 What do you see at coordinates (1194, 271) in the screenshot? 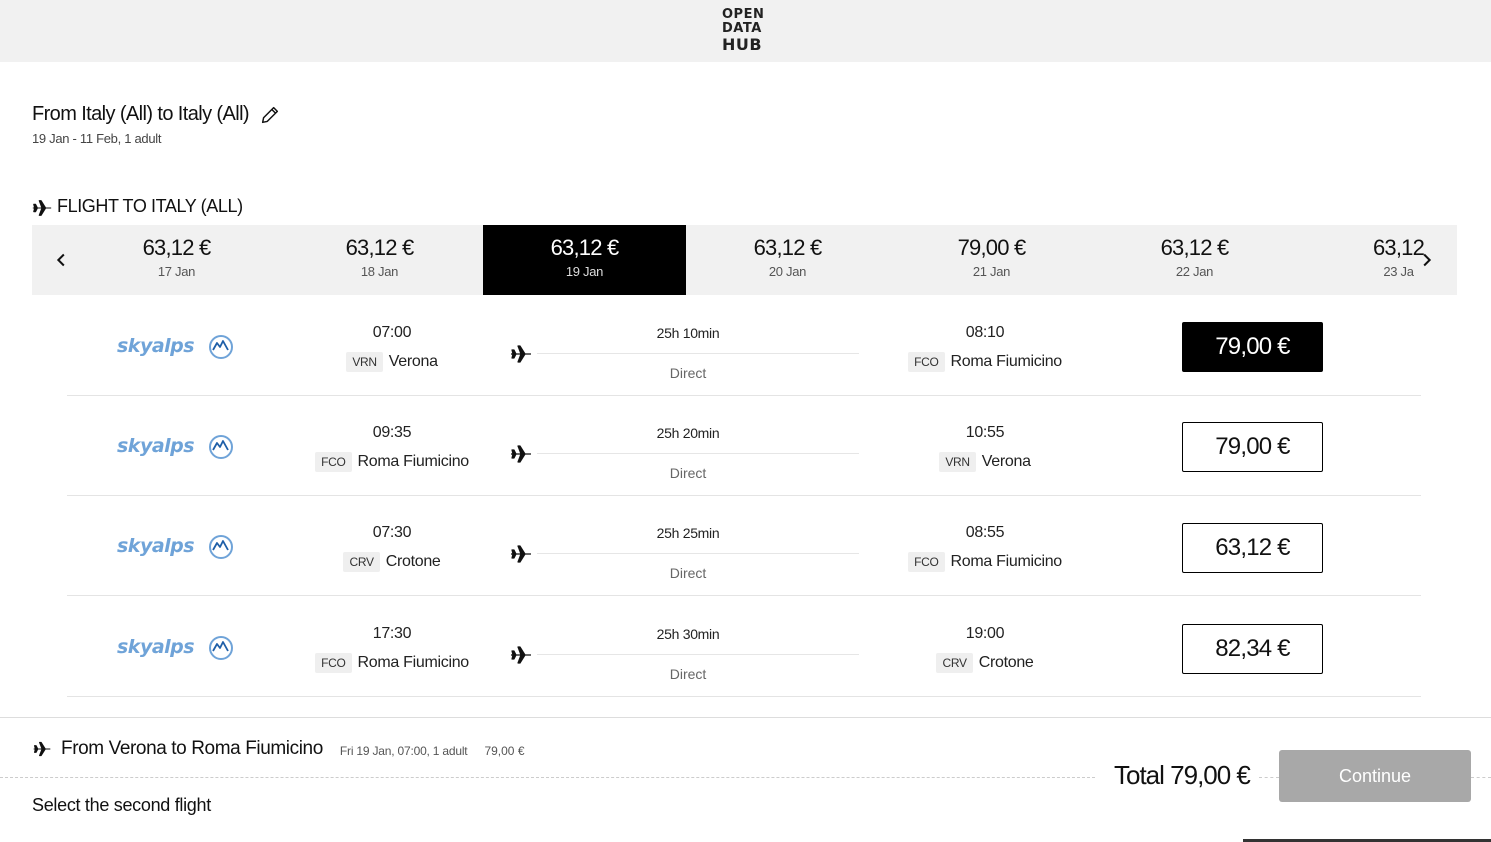
I see `date-day: 22 Jan` at bounding box center [1194, 271].